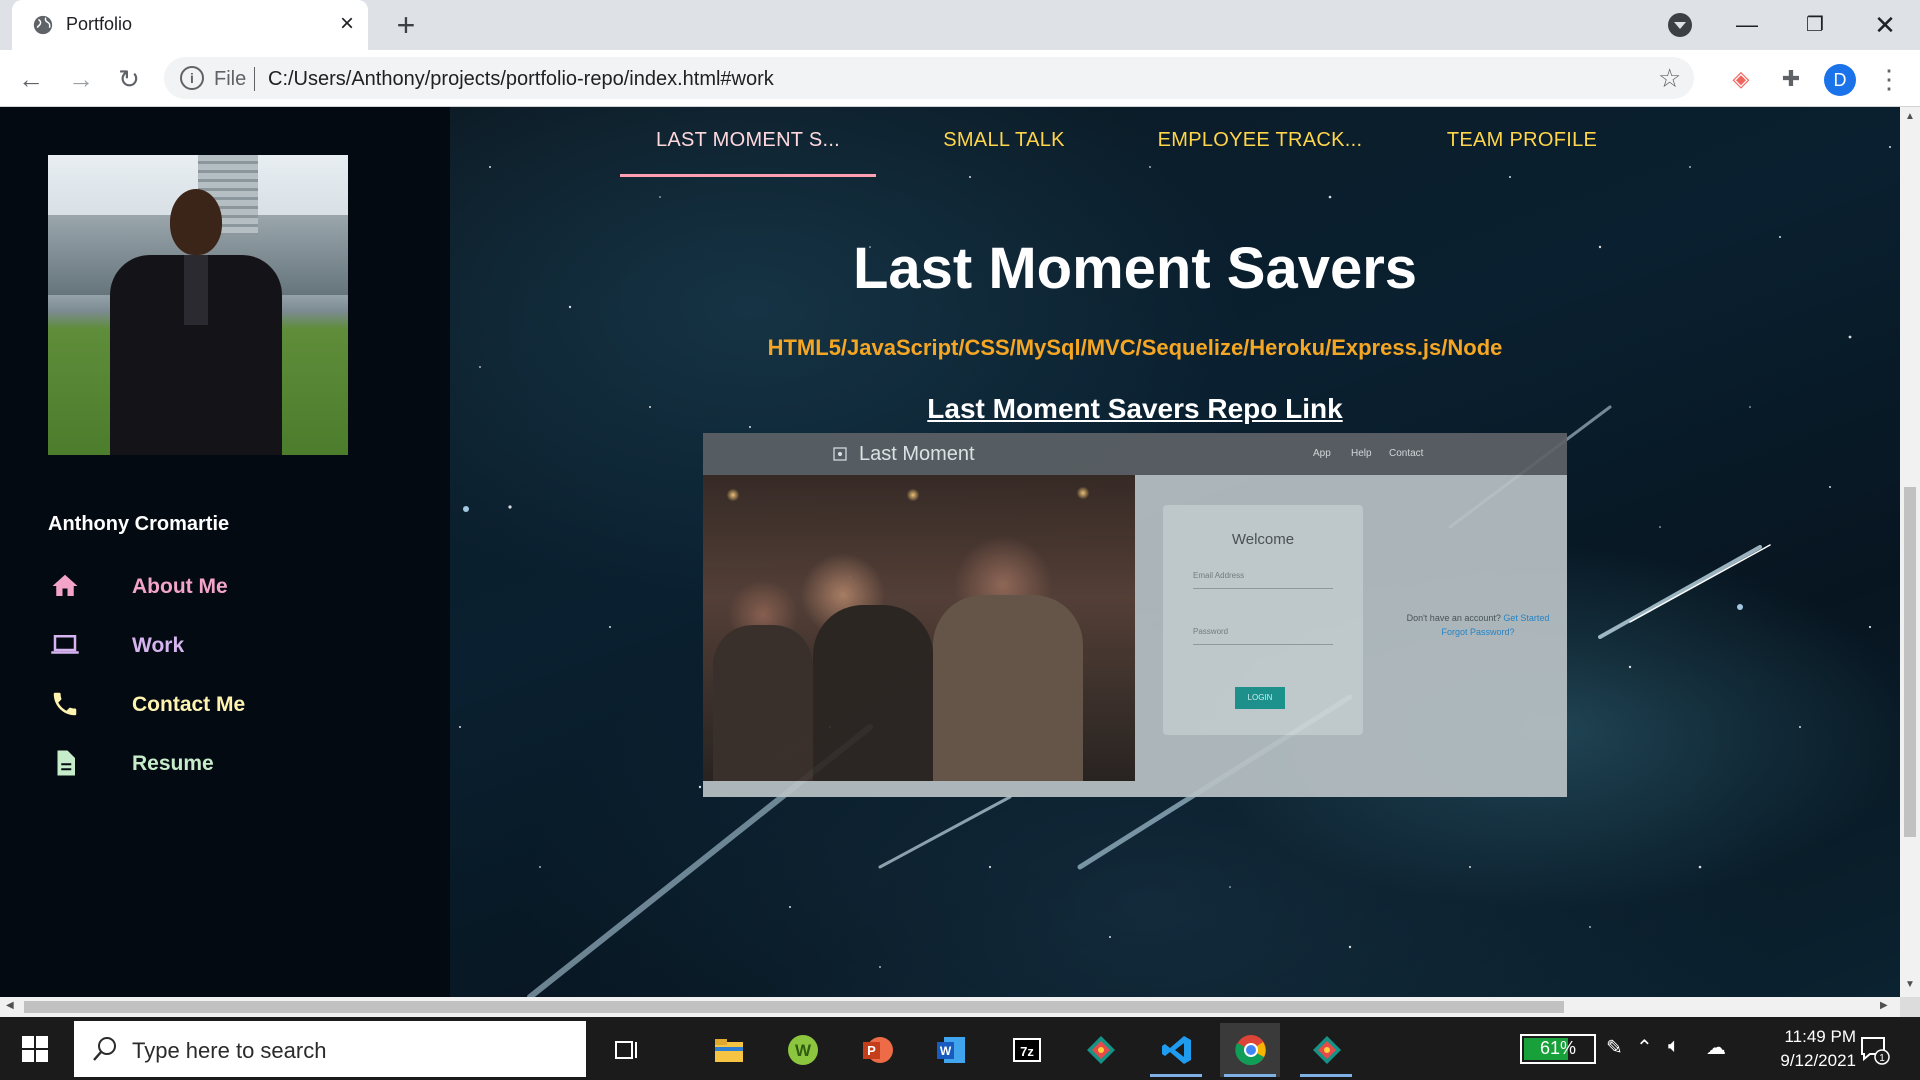 The image size is (1920, 1080). I want to click on tab-search-icon, so click(1680, 25).